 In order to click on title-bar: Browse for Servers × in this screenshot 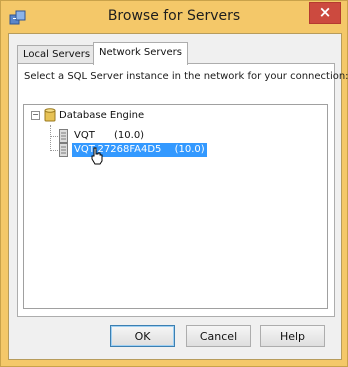, I will do `click(174, 17)`.